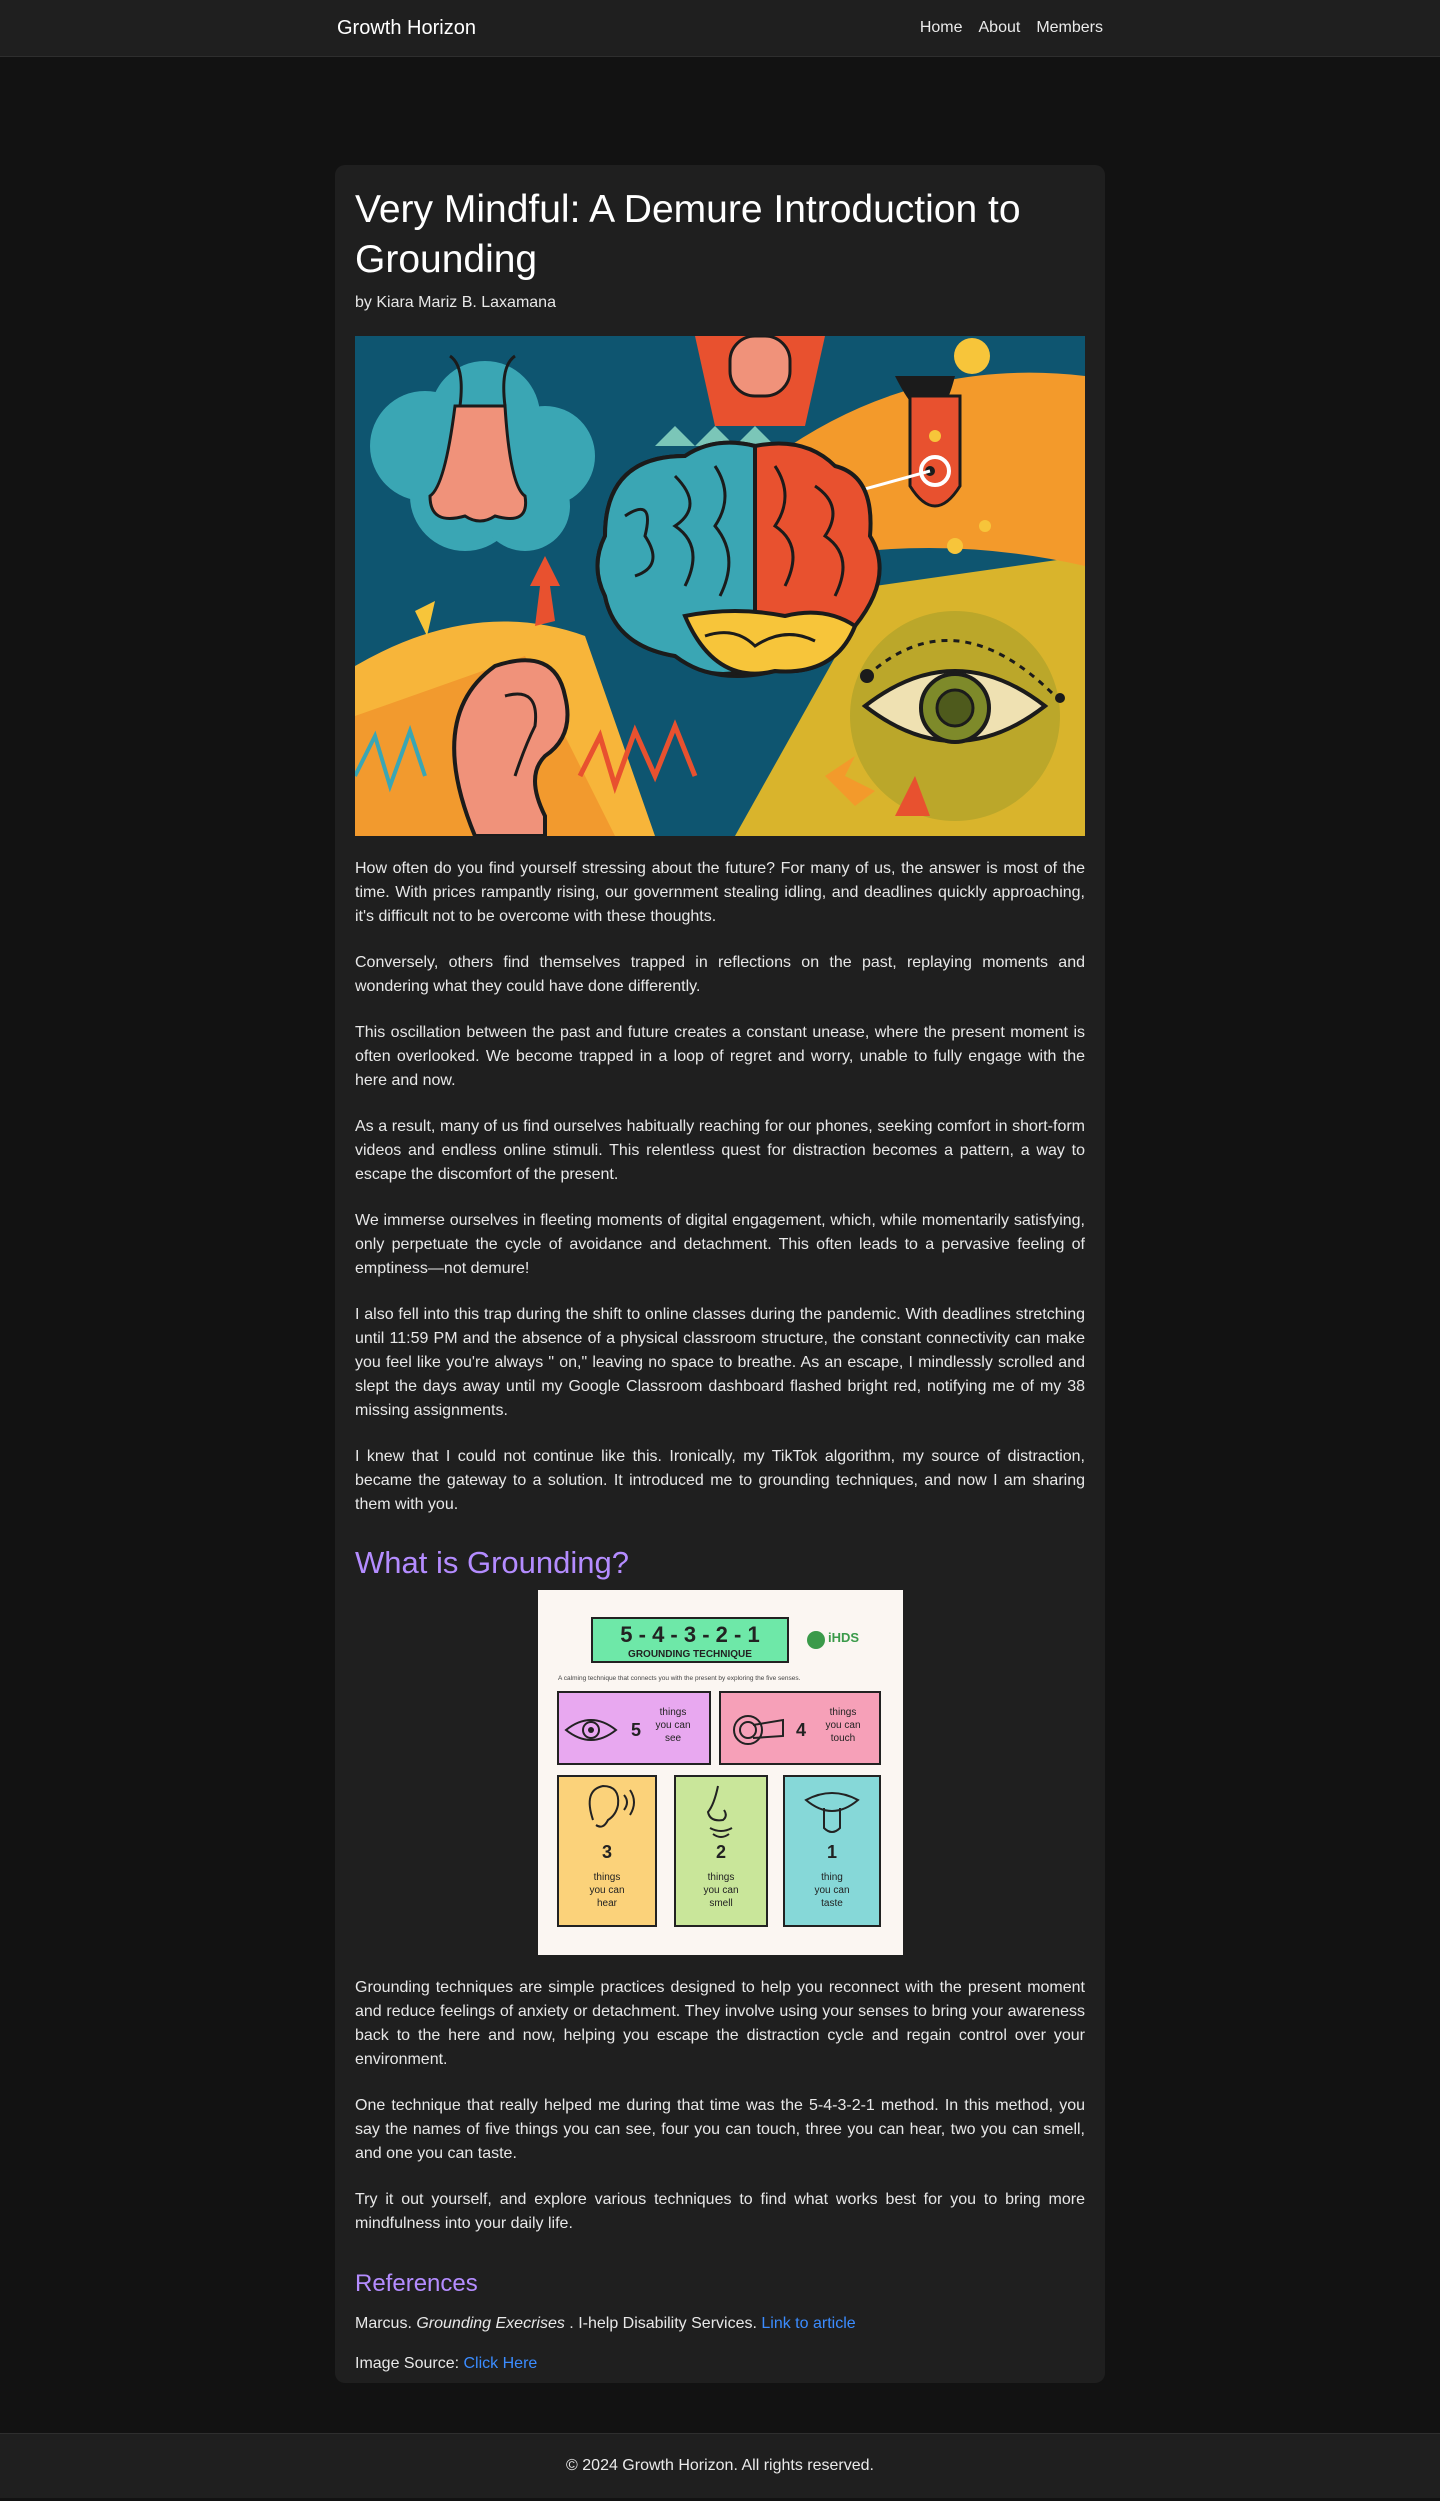  I want to click on box-number-1: 1, so click(831, 1852).